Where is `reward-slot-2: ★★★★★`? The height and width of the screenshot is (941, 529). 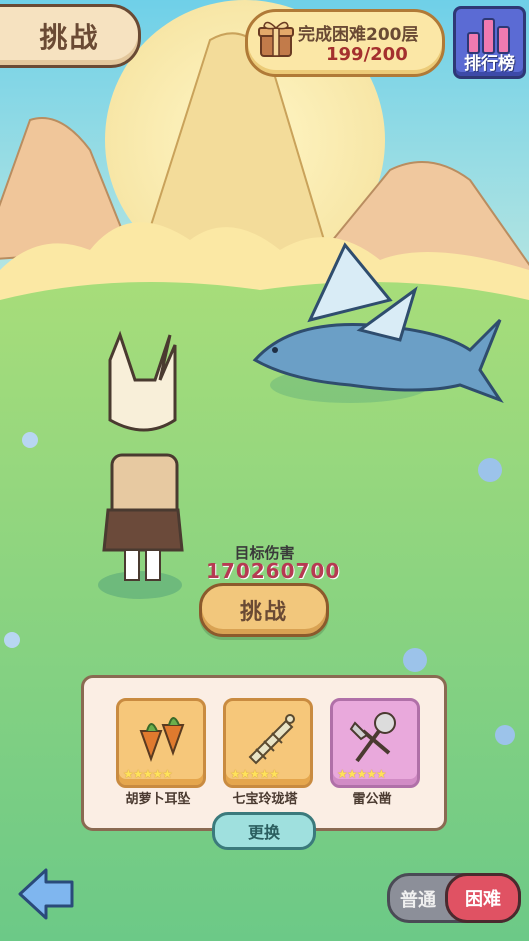 reward-slot-2: ★★★★★ is located at coordinates (268, 743).